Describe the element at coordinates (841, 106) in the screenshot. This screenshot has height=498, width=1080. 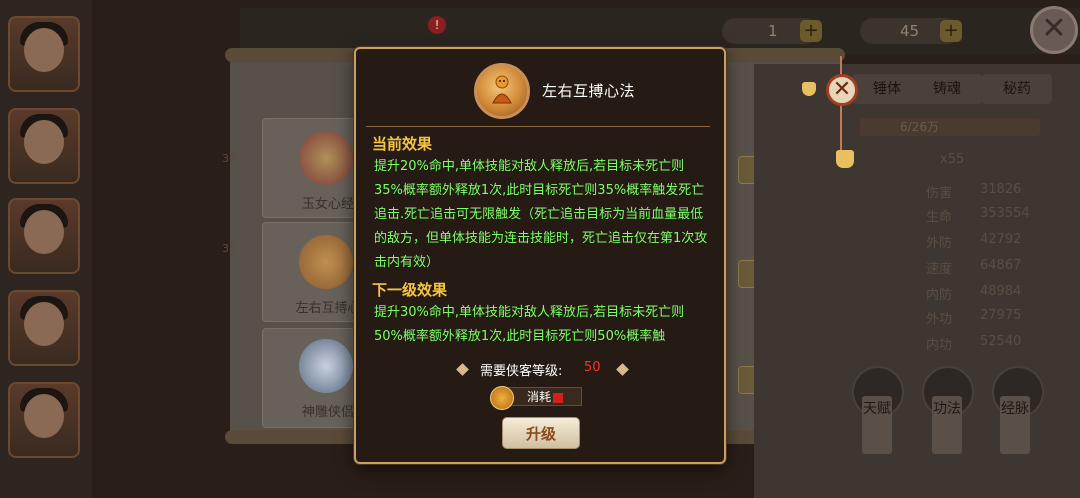
I see `ornament-string` at that location.